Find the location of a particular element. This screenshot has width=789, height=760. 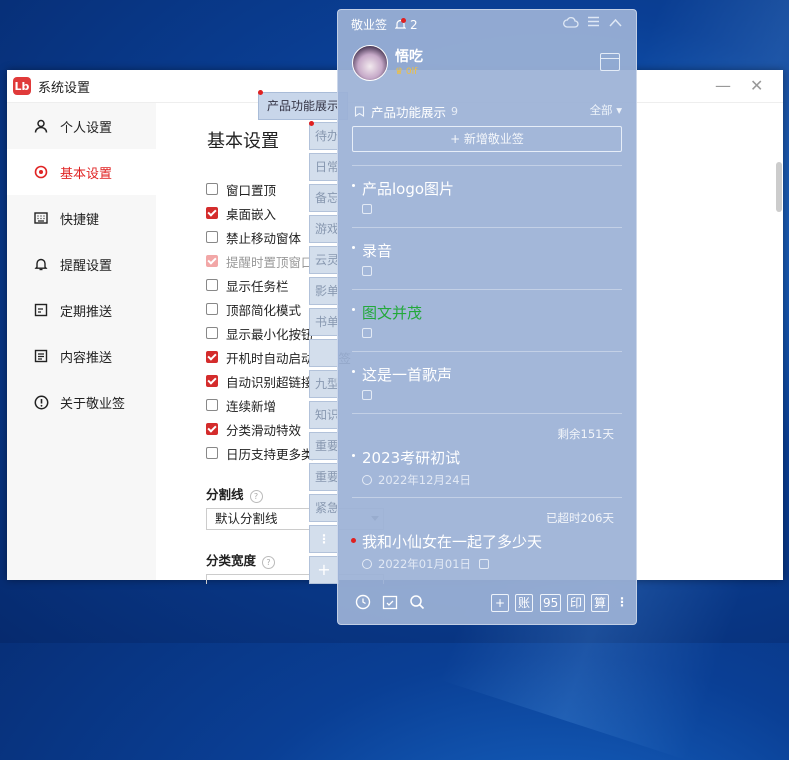

tab-knowledge: 知识 is located at coordinates (324, 415).